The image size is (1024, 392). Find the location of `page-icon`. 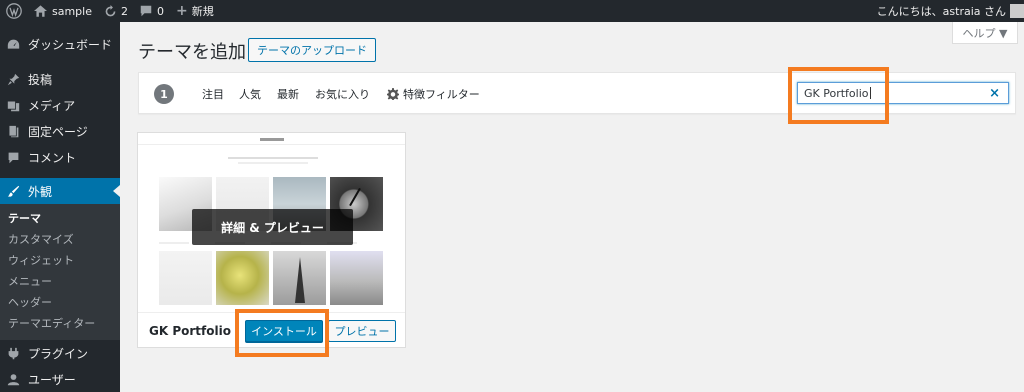

page-icon is located at coordinates (13, 131).